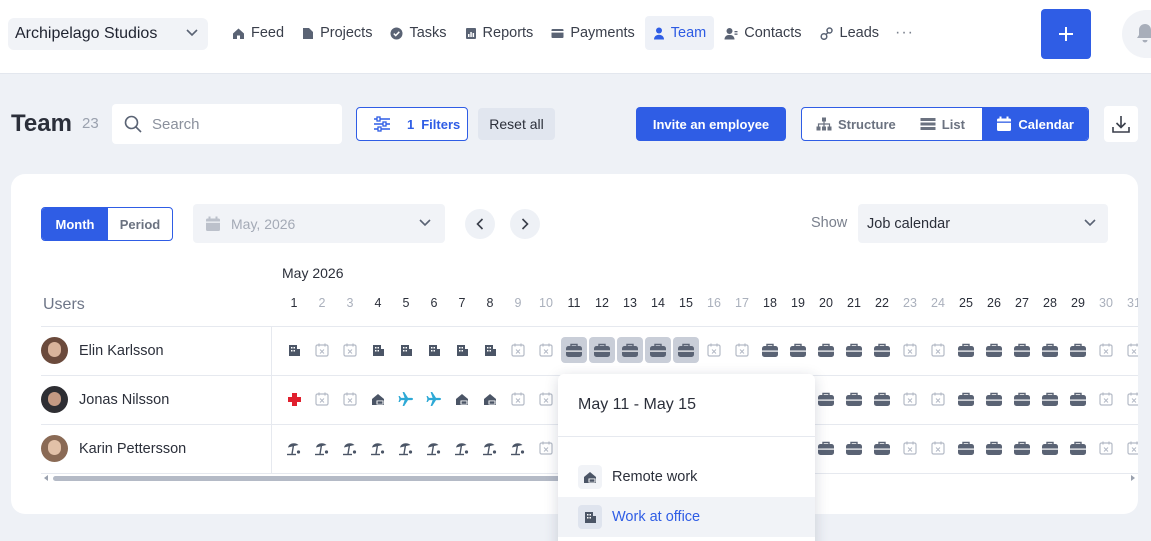 This screenshot has width=1151, height=541. I want to click on next-month-button, so click(525, 224).